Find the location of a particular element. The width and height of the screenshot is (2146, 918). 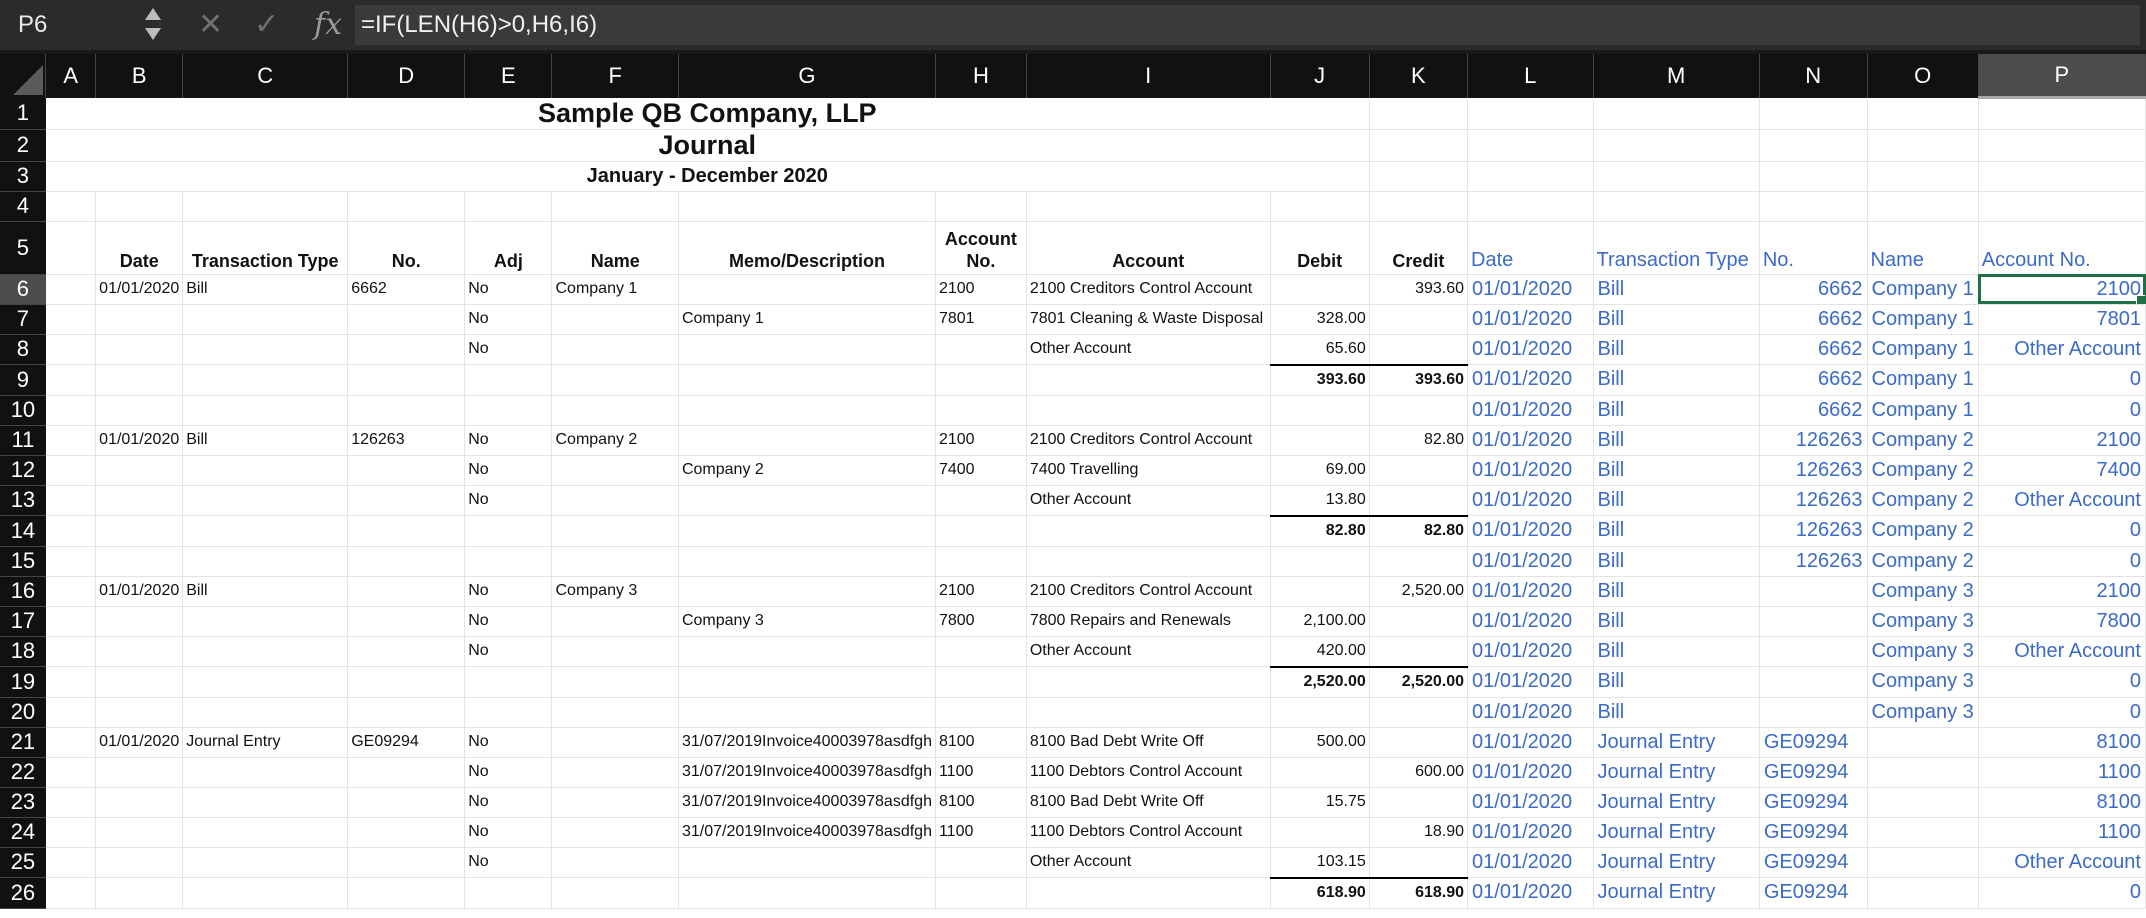

cell-o23 is located at coordinates (1923, 802).